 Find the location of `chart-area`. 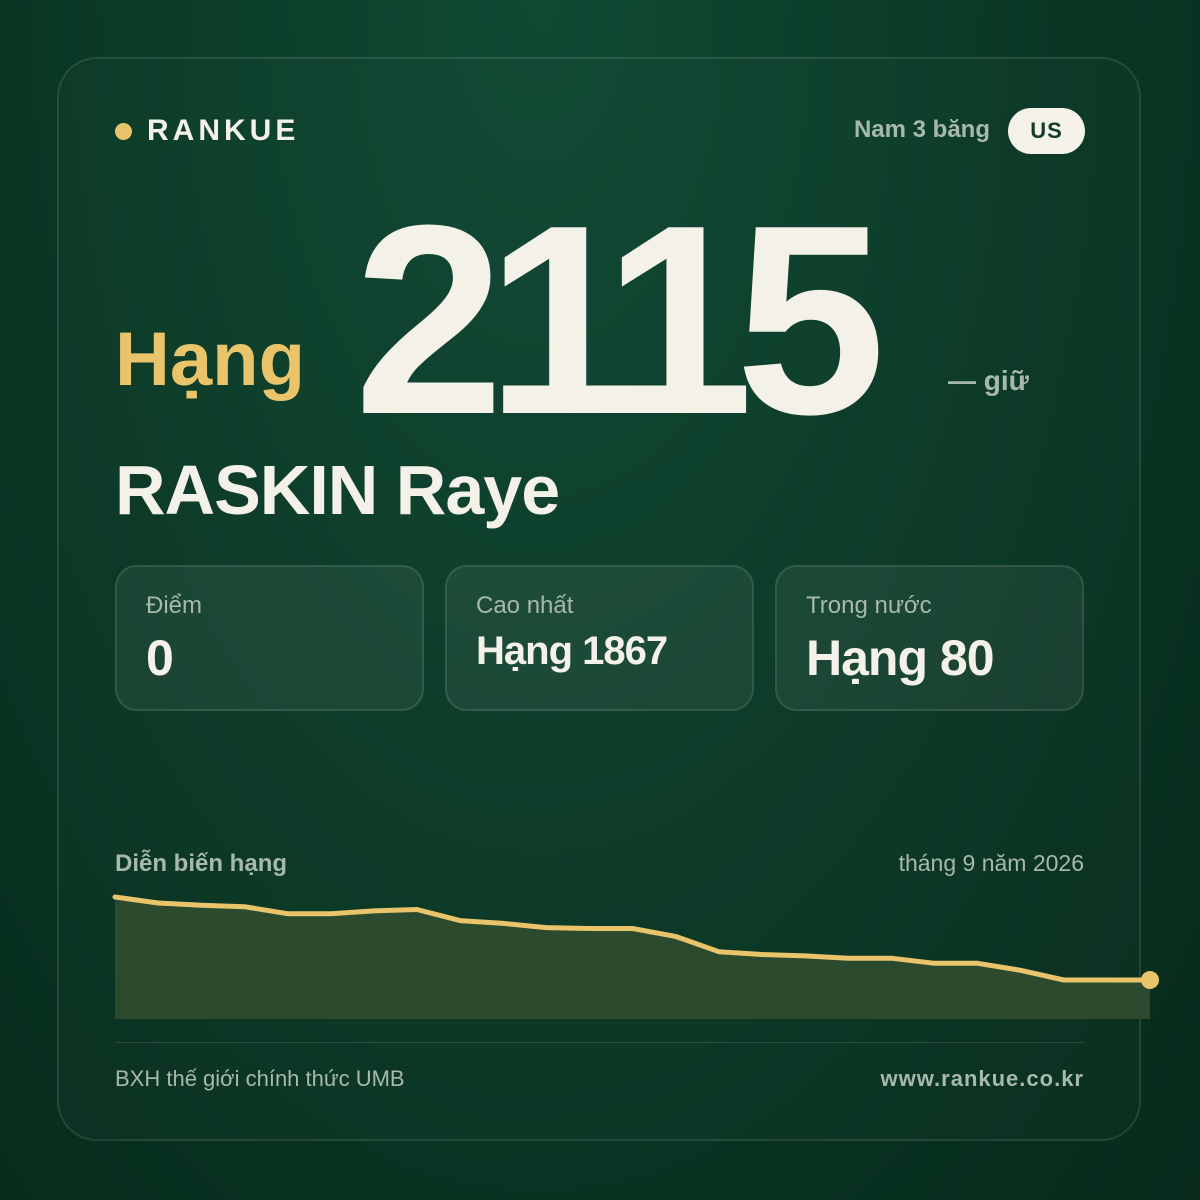

chart-area is located at coordinates (632, 958).